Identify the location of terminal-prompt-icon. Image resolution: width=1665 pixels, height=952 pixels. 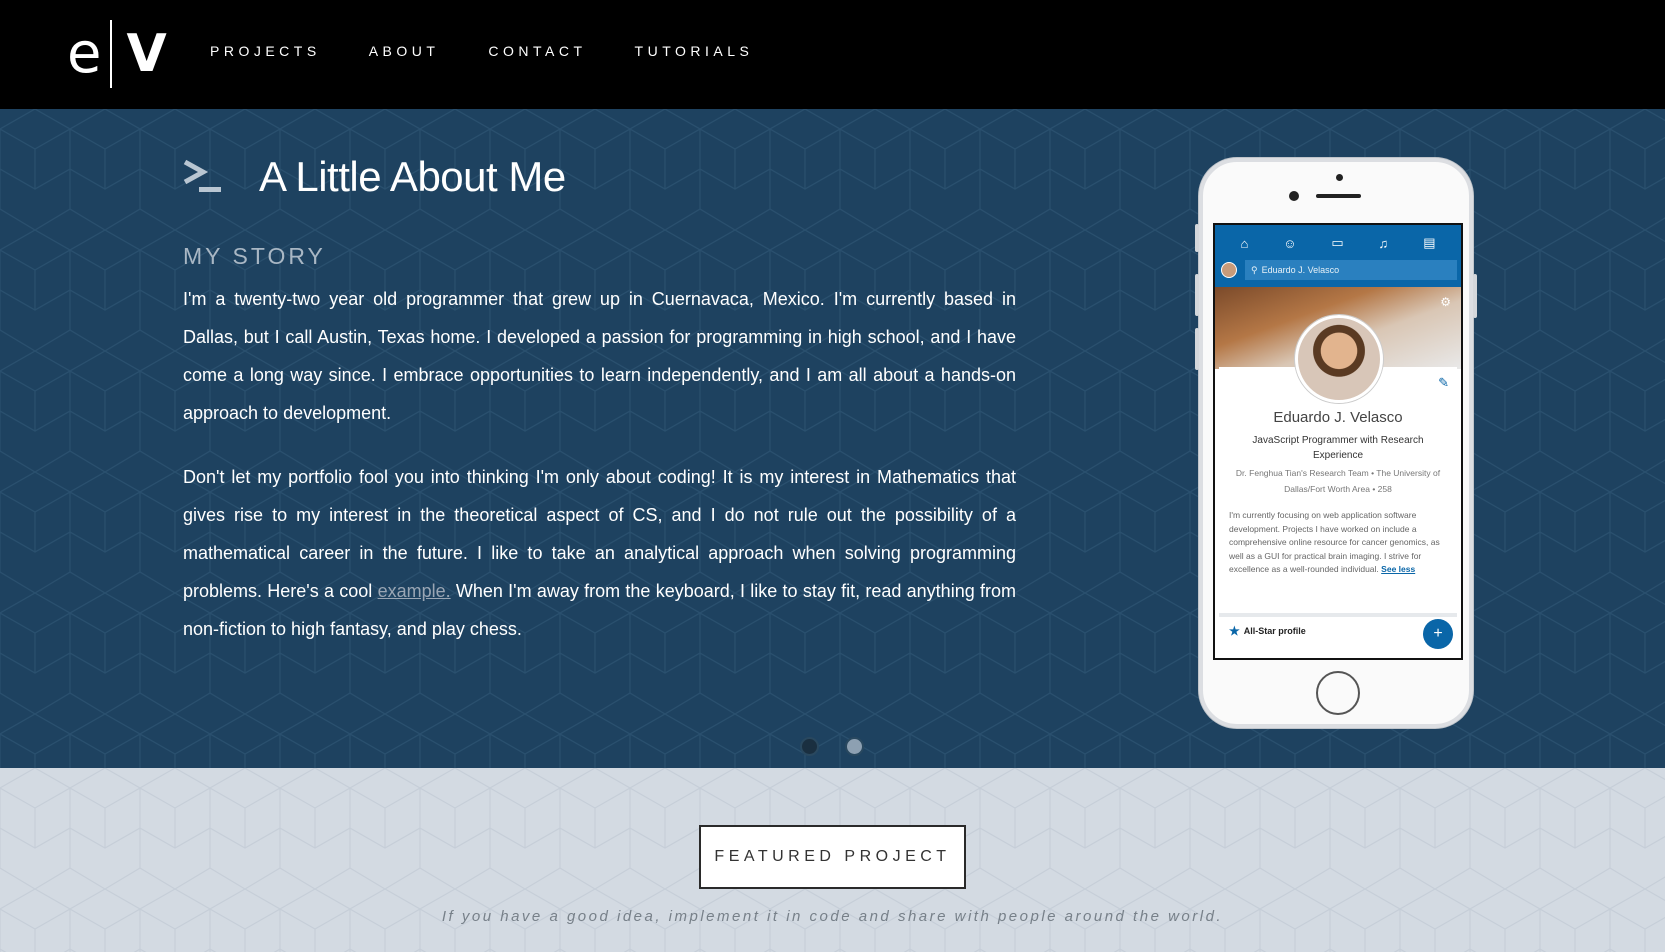
(202, 175).